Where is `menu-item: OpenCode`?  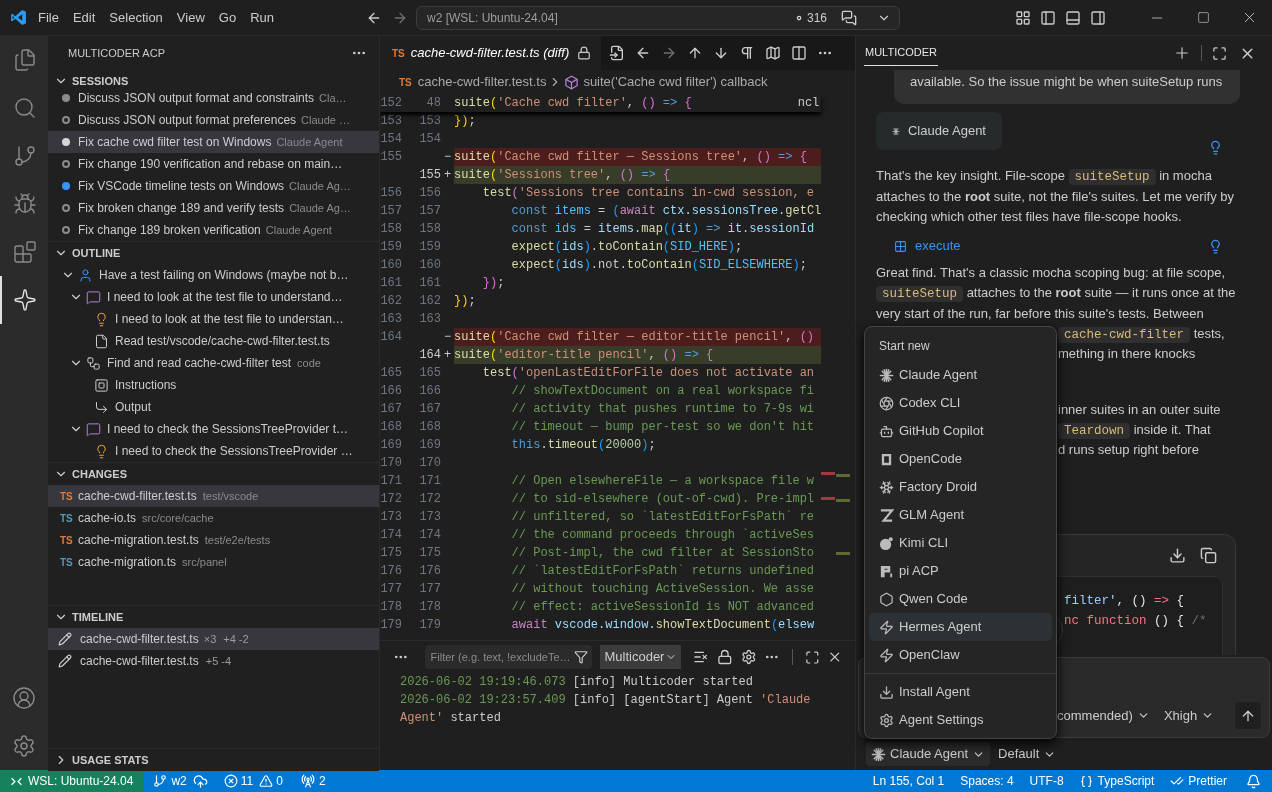 menu-item: OpenCode is located at coordinates (960, 459).